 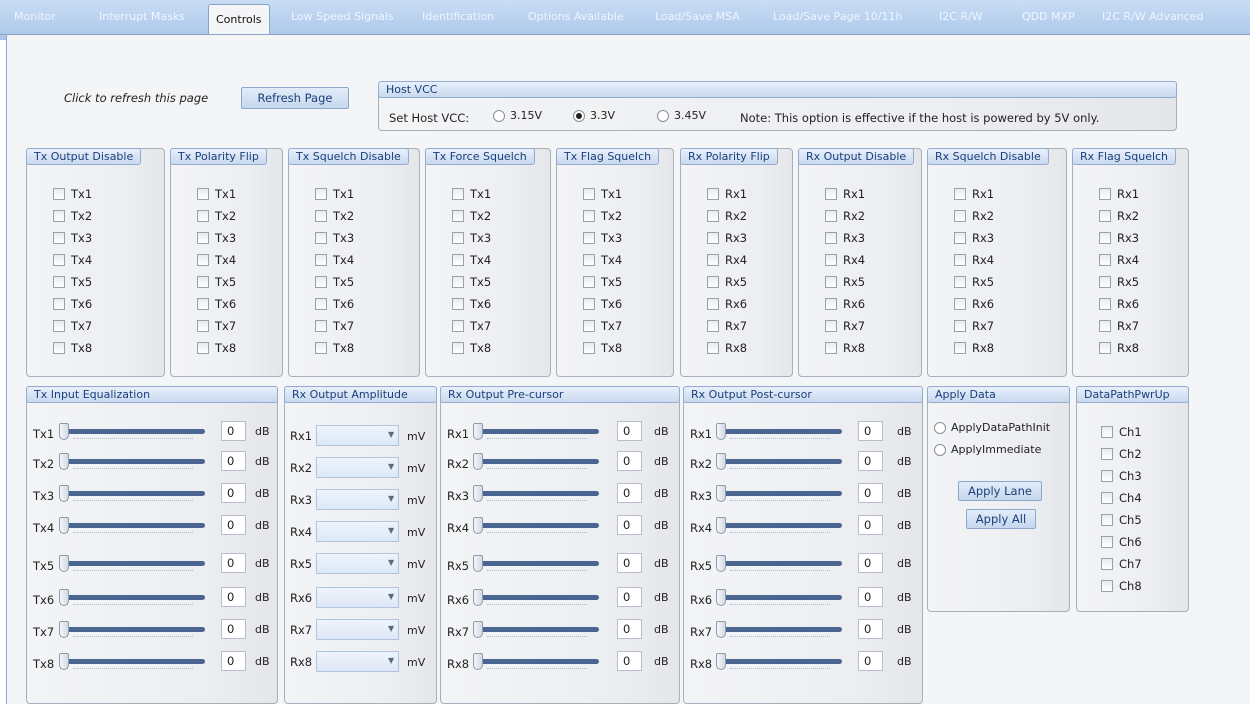 What do you see at coordinates (1121, 586) in the screenshot?
I see `checkbox-ch8: Ch8` at bounding box center [1121, 586].